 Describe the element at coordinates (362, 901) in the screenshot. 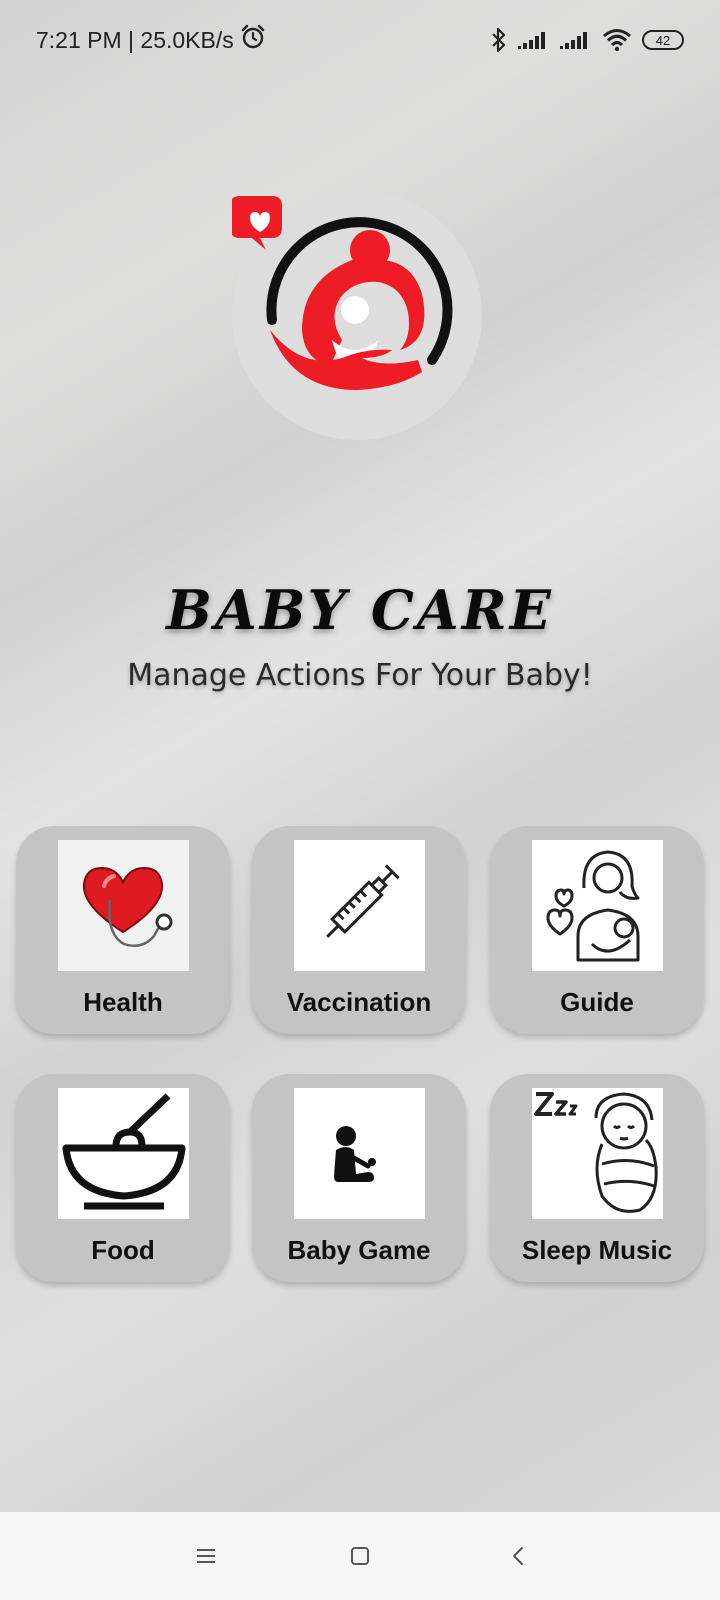

I see `syringe-icon` at that location.